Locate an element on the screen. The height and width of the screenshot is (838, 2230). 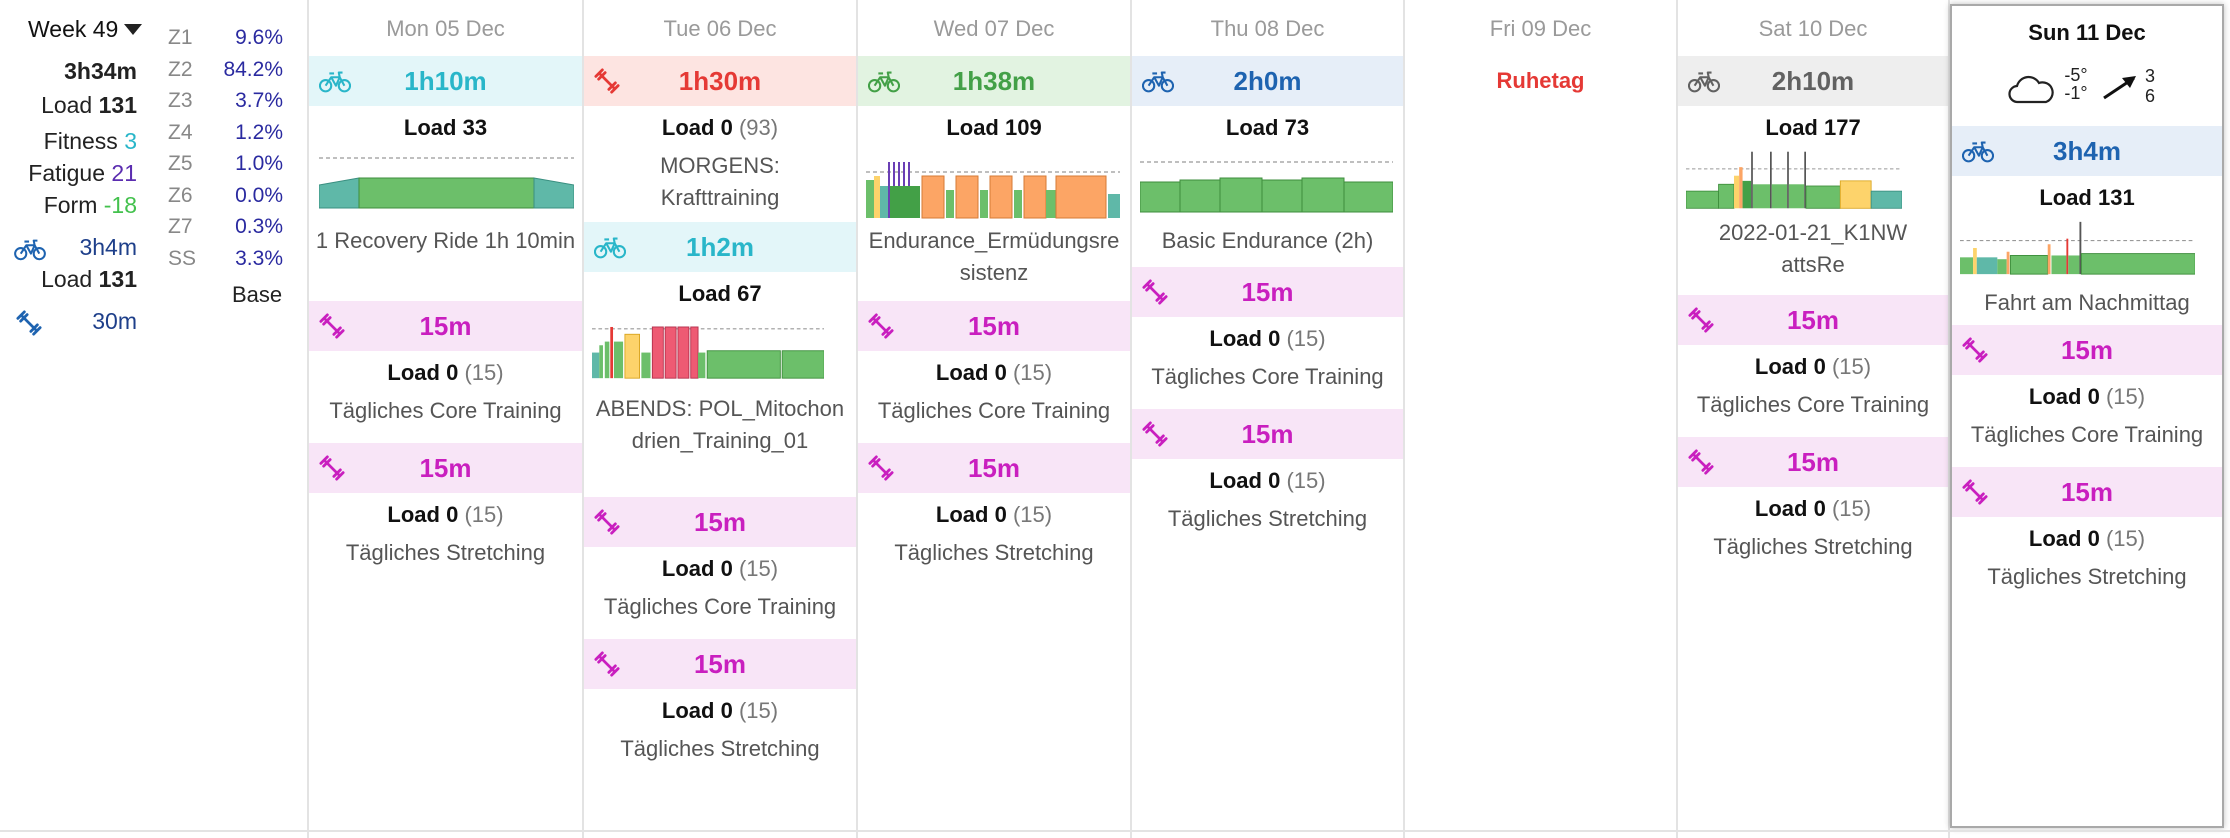
zone-value: 3.3% is located at coordinates (259, 258).